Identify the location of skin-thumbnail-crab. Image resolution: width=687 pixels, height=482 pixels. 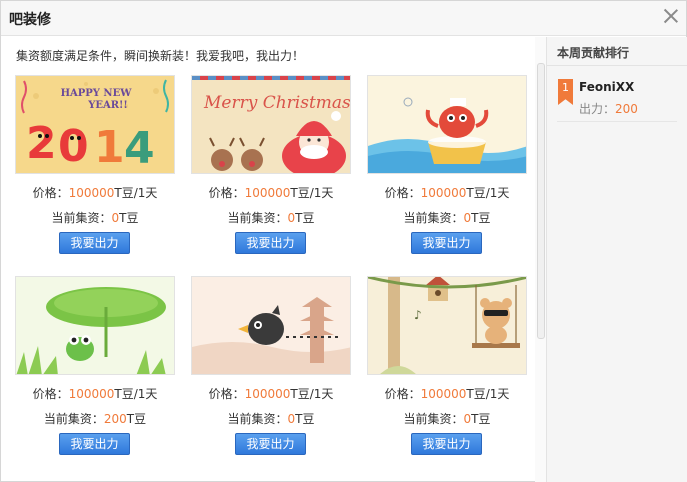
(447, 124).